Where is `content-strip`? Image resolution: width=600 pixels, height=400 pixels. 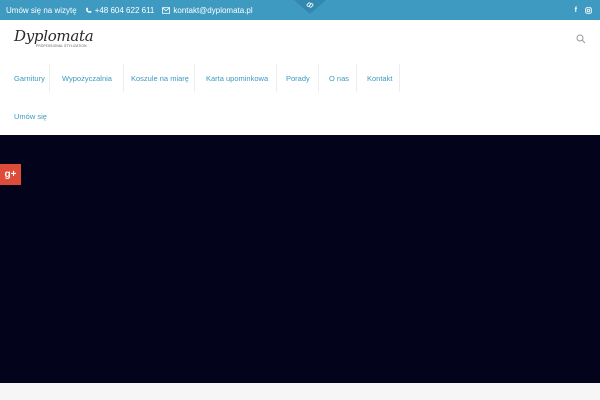
content-strip is located at coordinates (300, 391).